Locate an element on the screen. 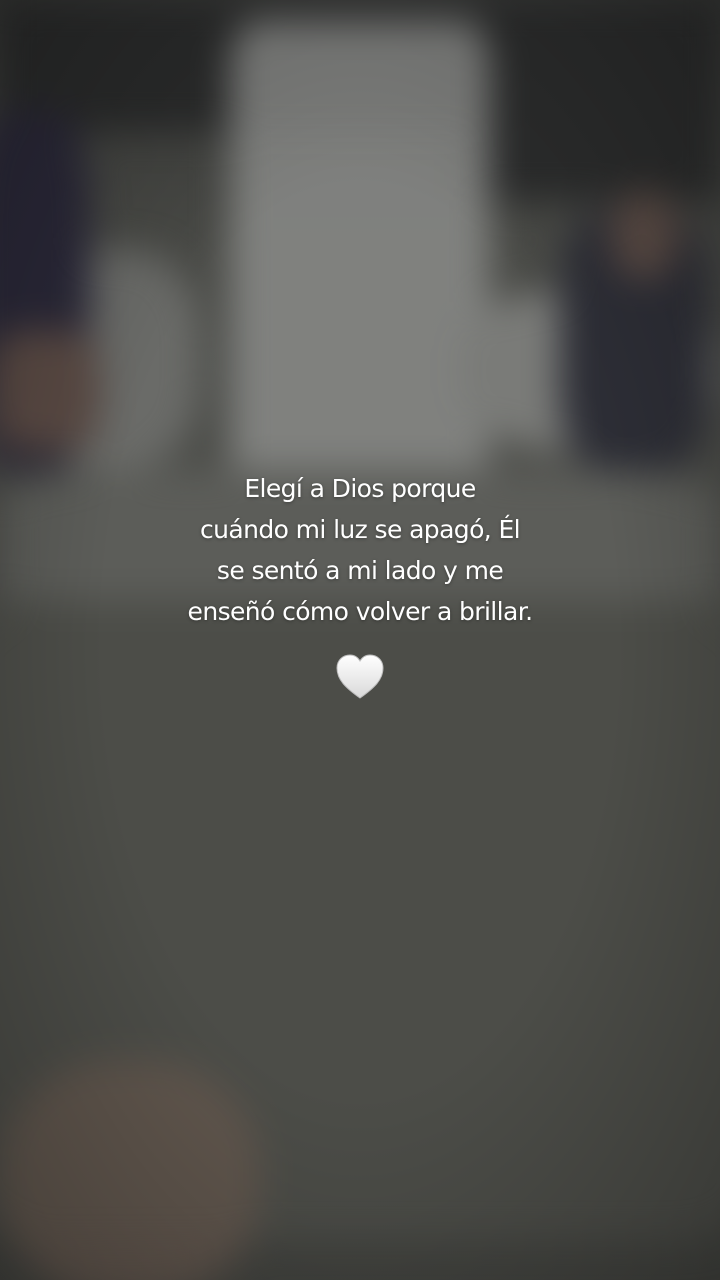 The image size is (720, 1280). caption-line: Elegí a Dios porque is located at coordinates (360, 488).